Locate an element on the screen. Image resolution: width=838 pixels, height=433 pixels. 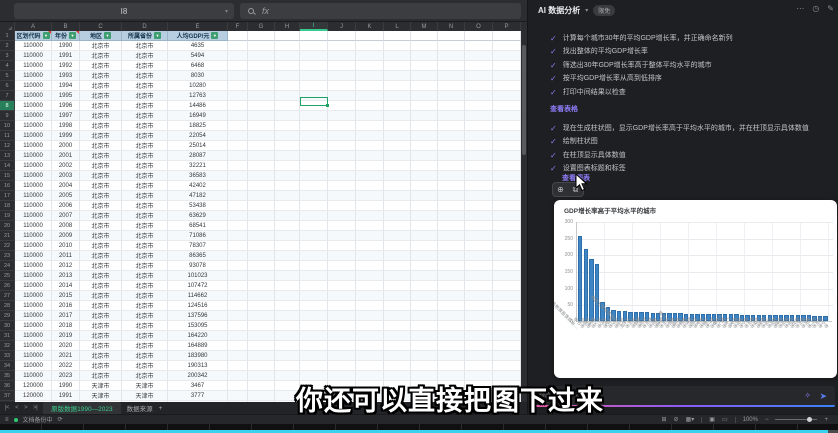
zoom-slider-knob is located at coordinates (810, 419).